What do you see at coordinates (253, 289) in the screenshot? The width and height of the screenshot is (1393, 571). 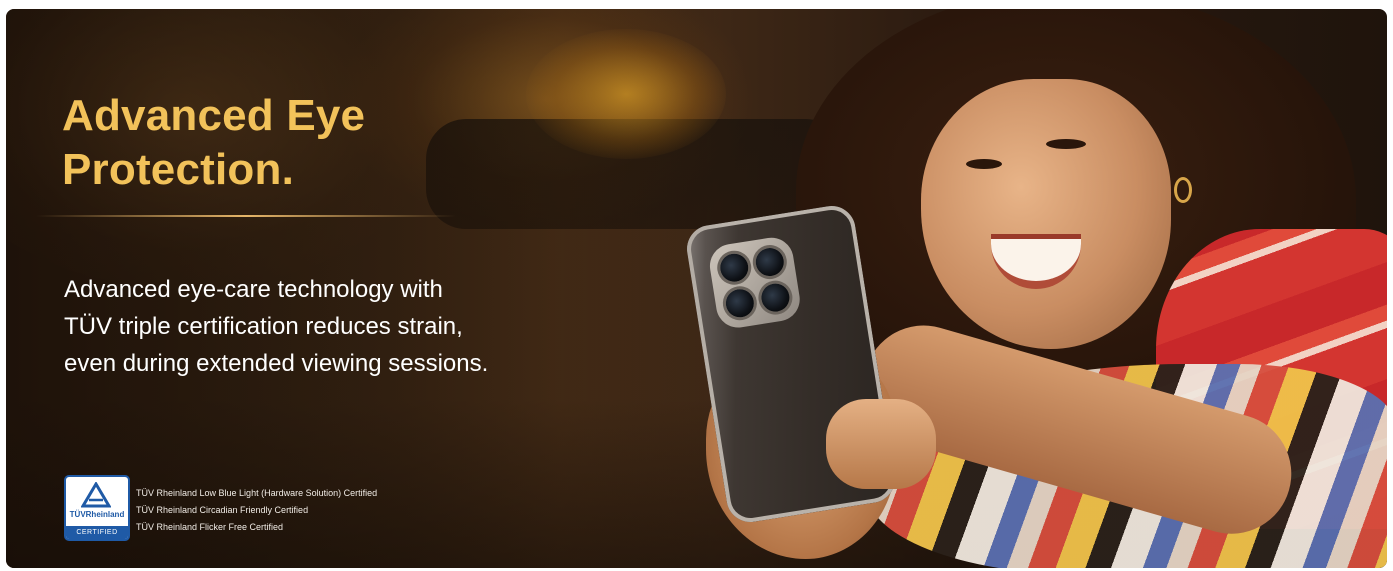 I see `description-line: Advanced eye-care technology with` at bounding box center [253, 289].